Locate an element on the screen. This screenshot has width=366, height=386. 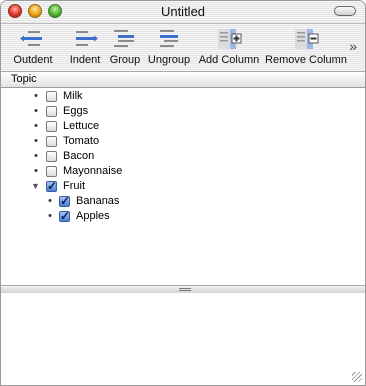
outline-item-label: Apples is located at coordinates (93, 216).